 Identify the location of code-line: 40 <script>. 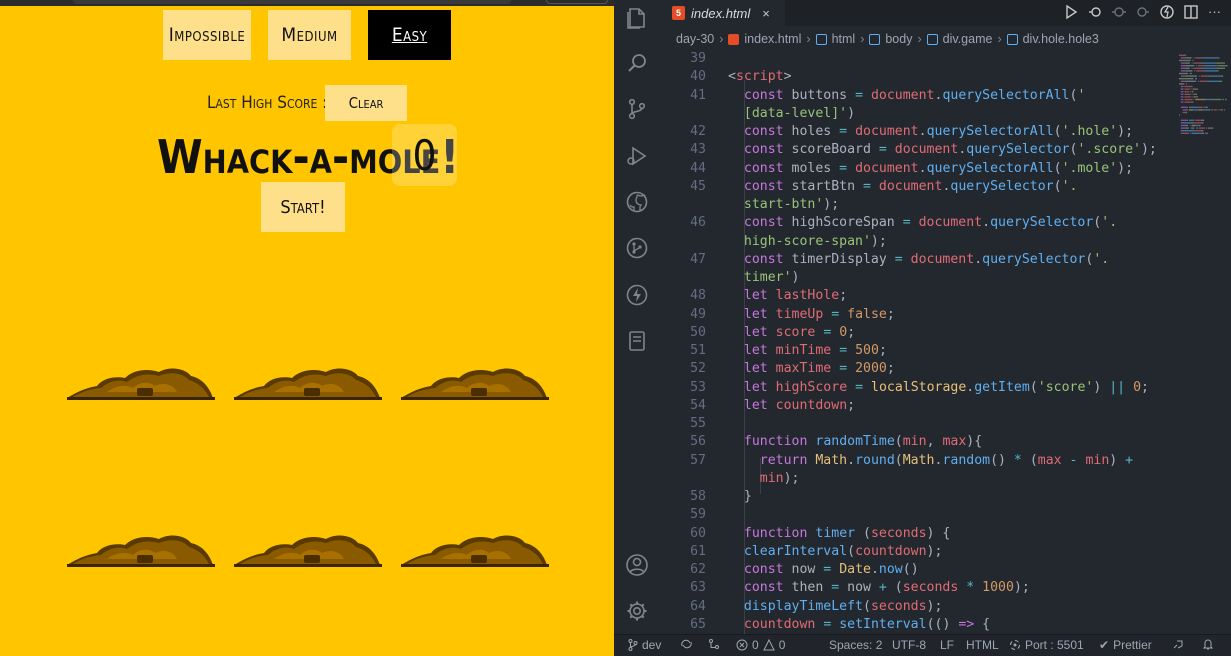
(917, 77).